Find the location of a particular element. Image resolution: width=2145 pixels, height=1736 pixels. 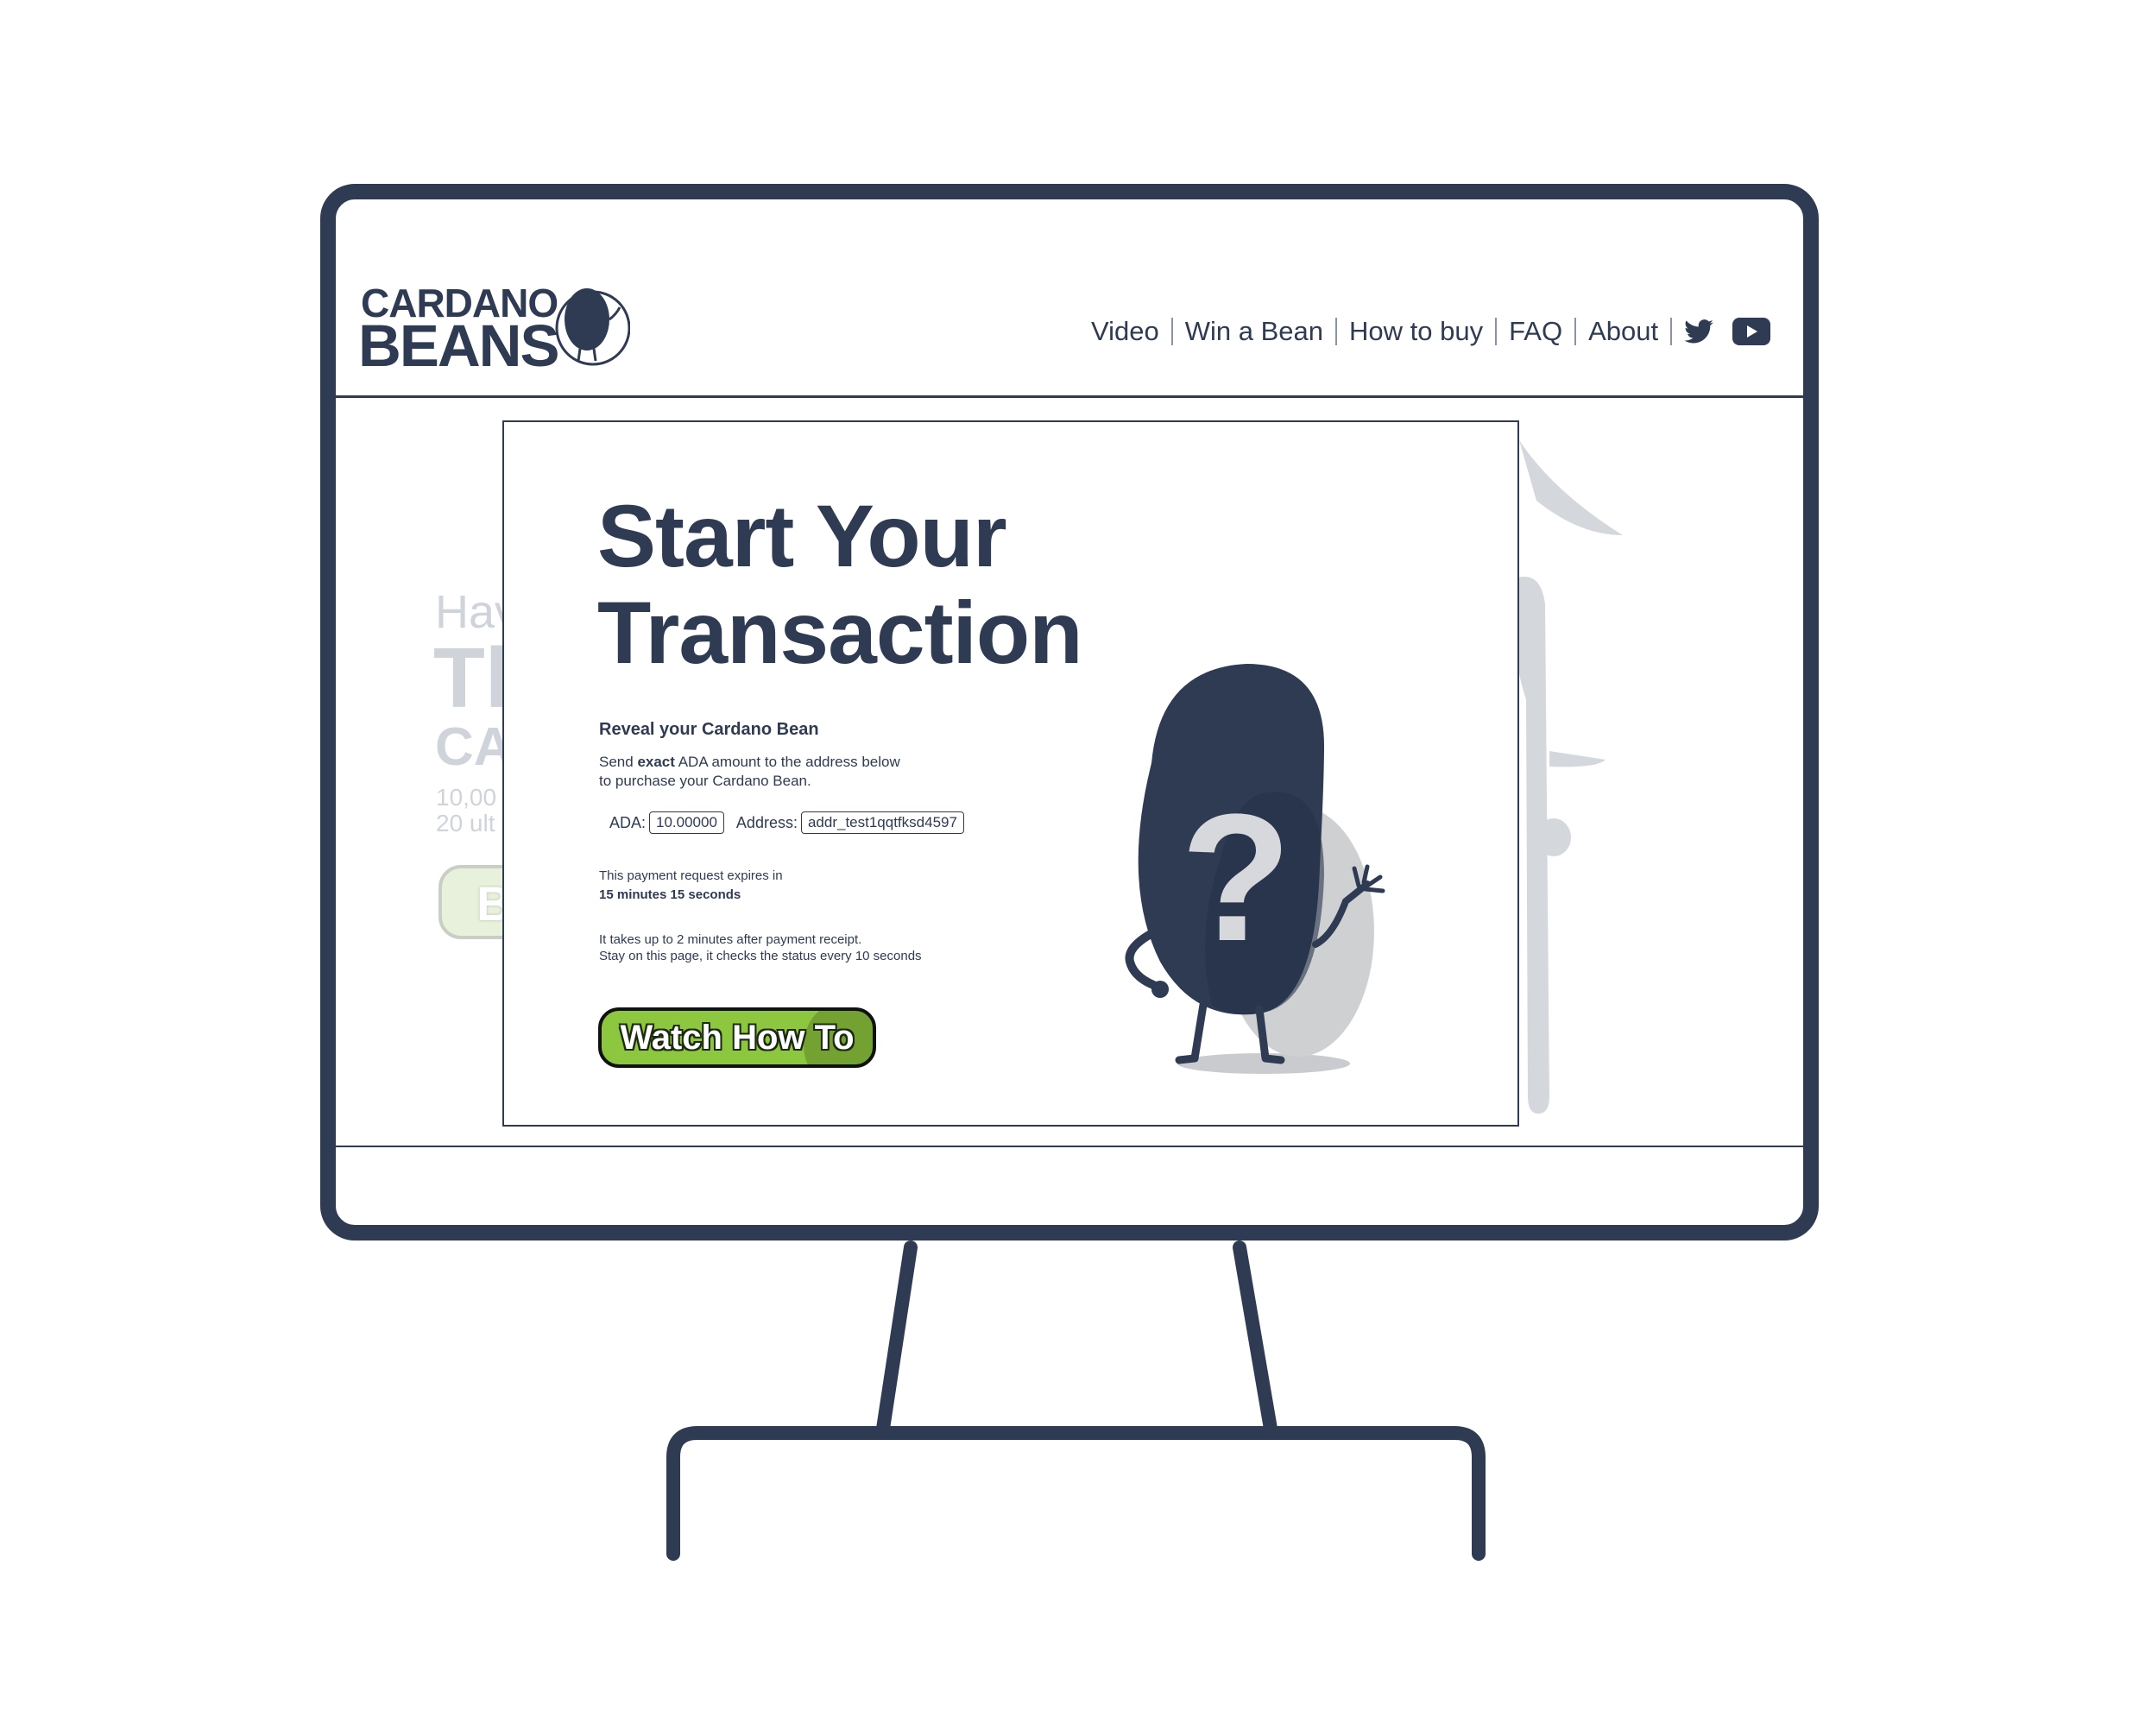

question-mark-bean-icon: ? is located at coordinates (1255, 869).